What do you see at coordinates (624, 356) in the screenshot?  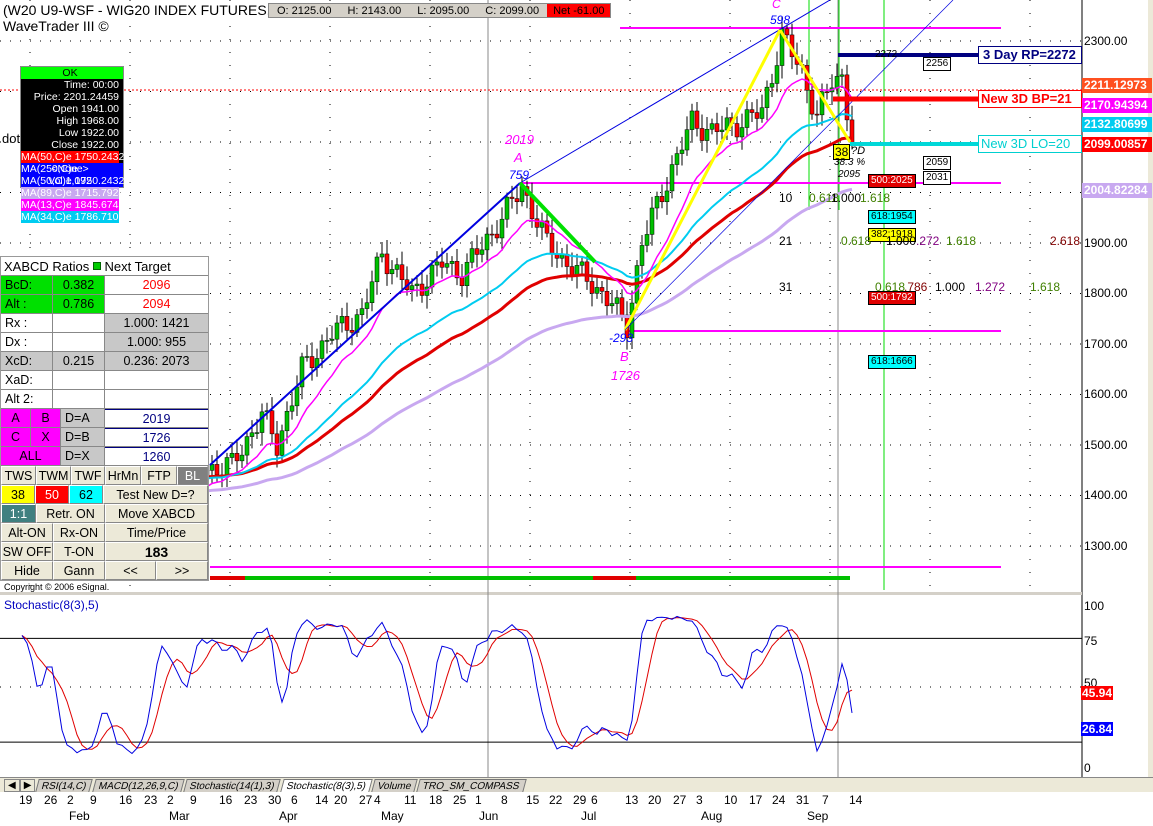 I see `point-b-label: B` at bounding box center [624, 356].